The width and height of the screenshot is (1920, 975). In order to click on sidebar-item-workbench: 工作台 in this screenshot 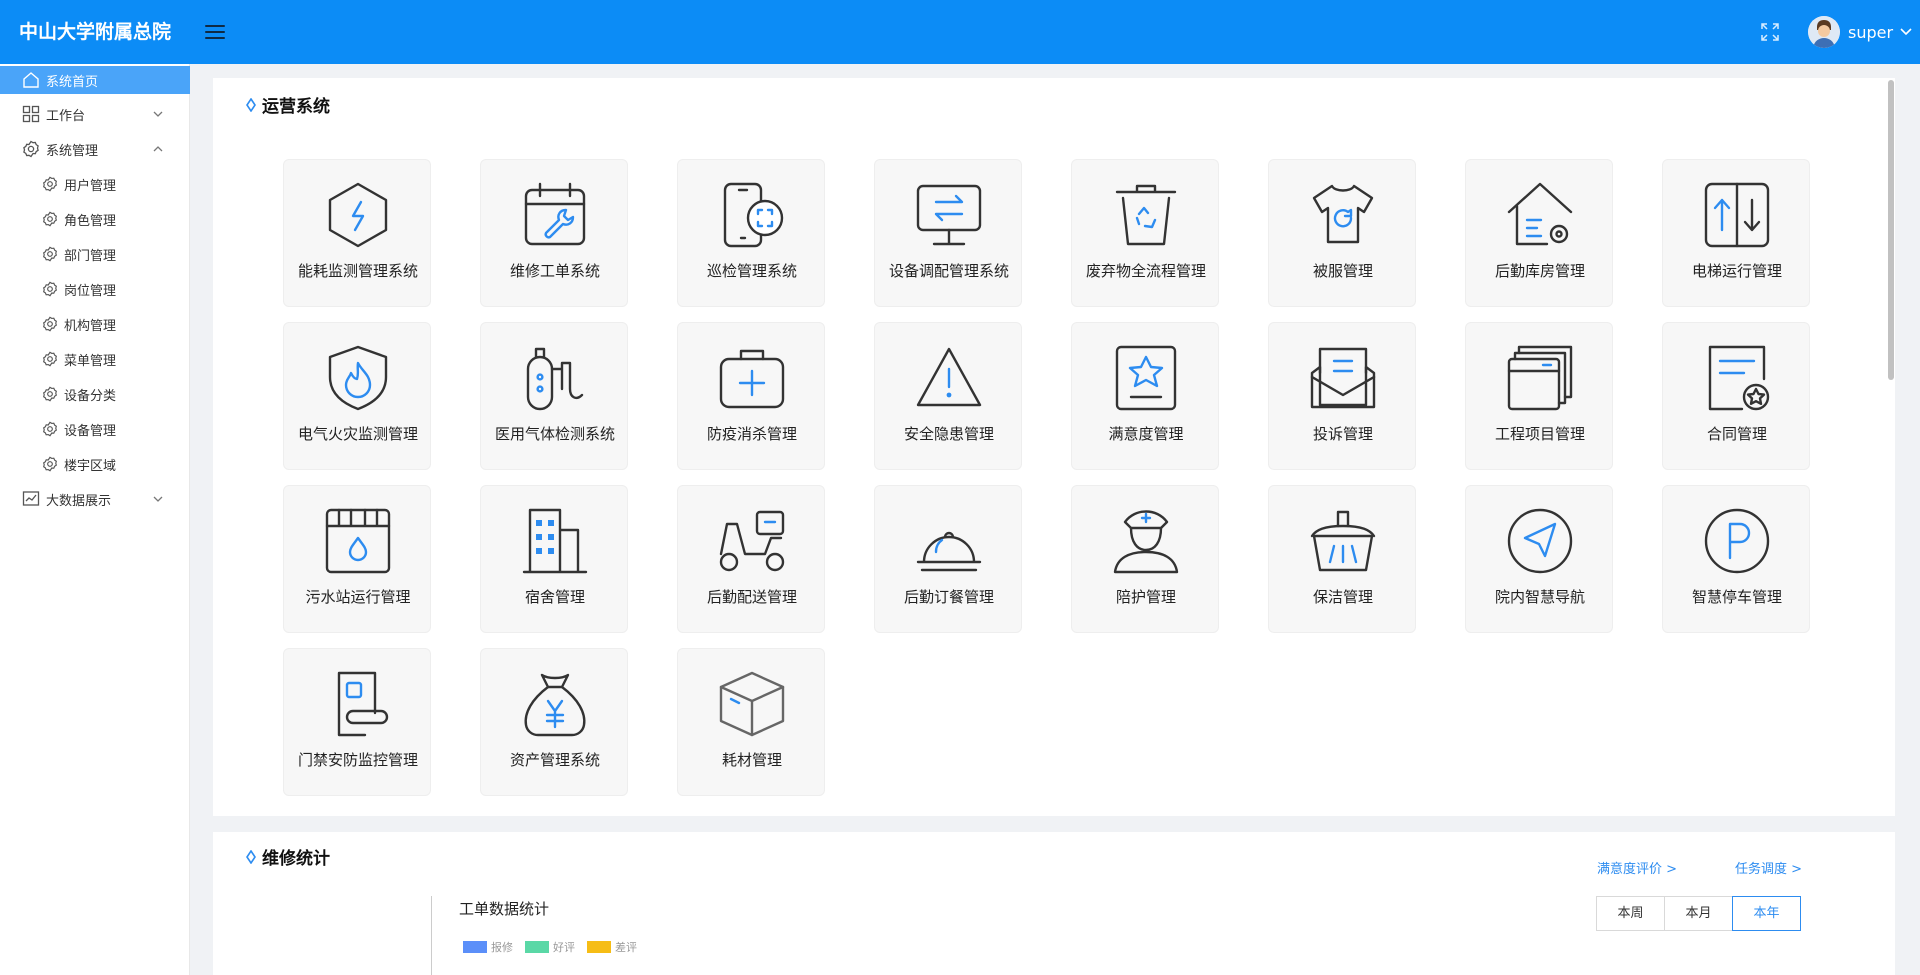, I will do `click(95, 114)`.